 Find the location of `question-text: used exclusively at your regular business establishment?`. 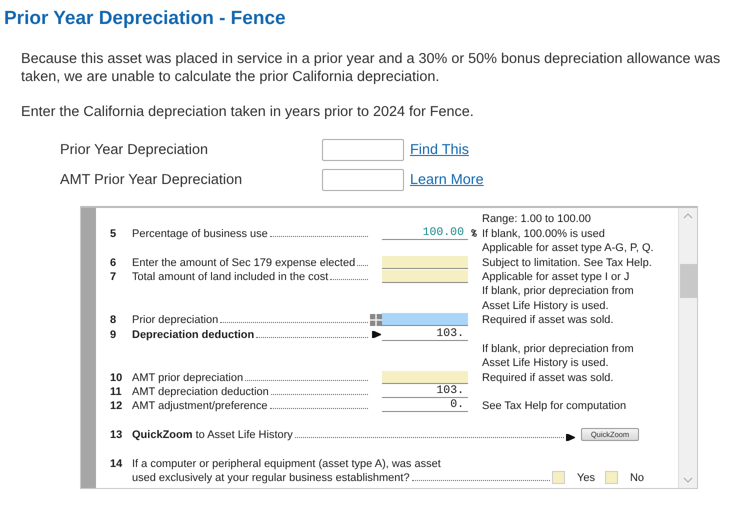

question-text: used exclusively at your regular business establishment? is located at coordinates (271, 478).